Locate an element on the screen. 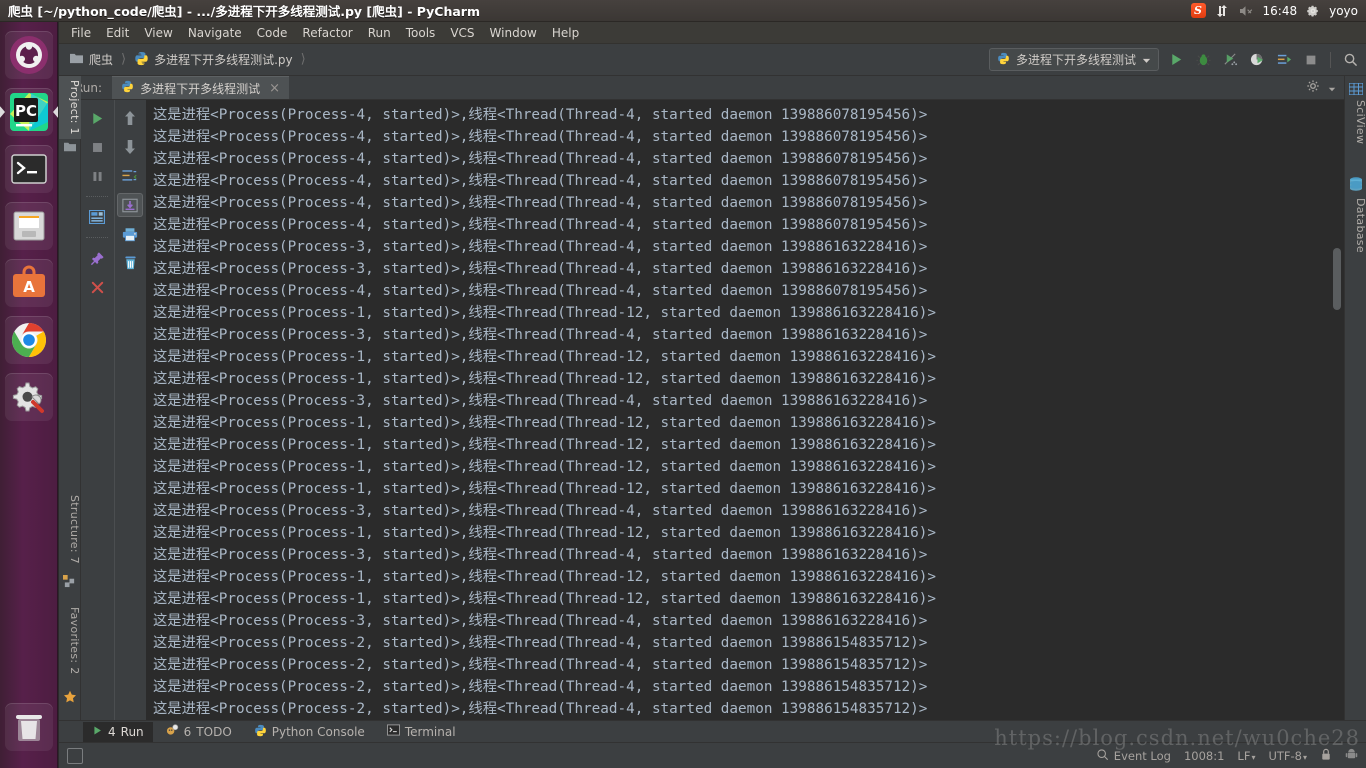  user-name: yoyo is located at coordinates (1343, 11).